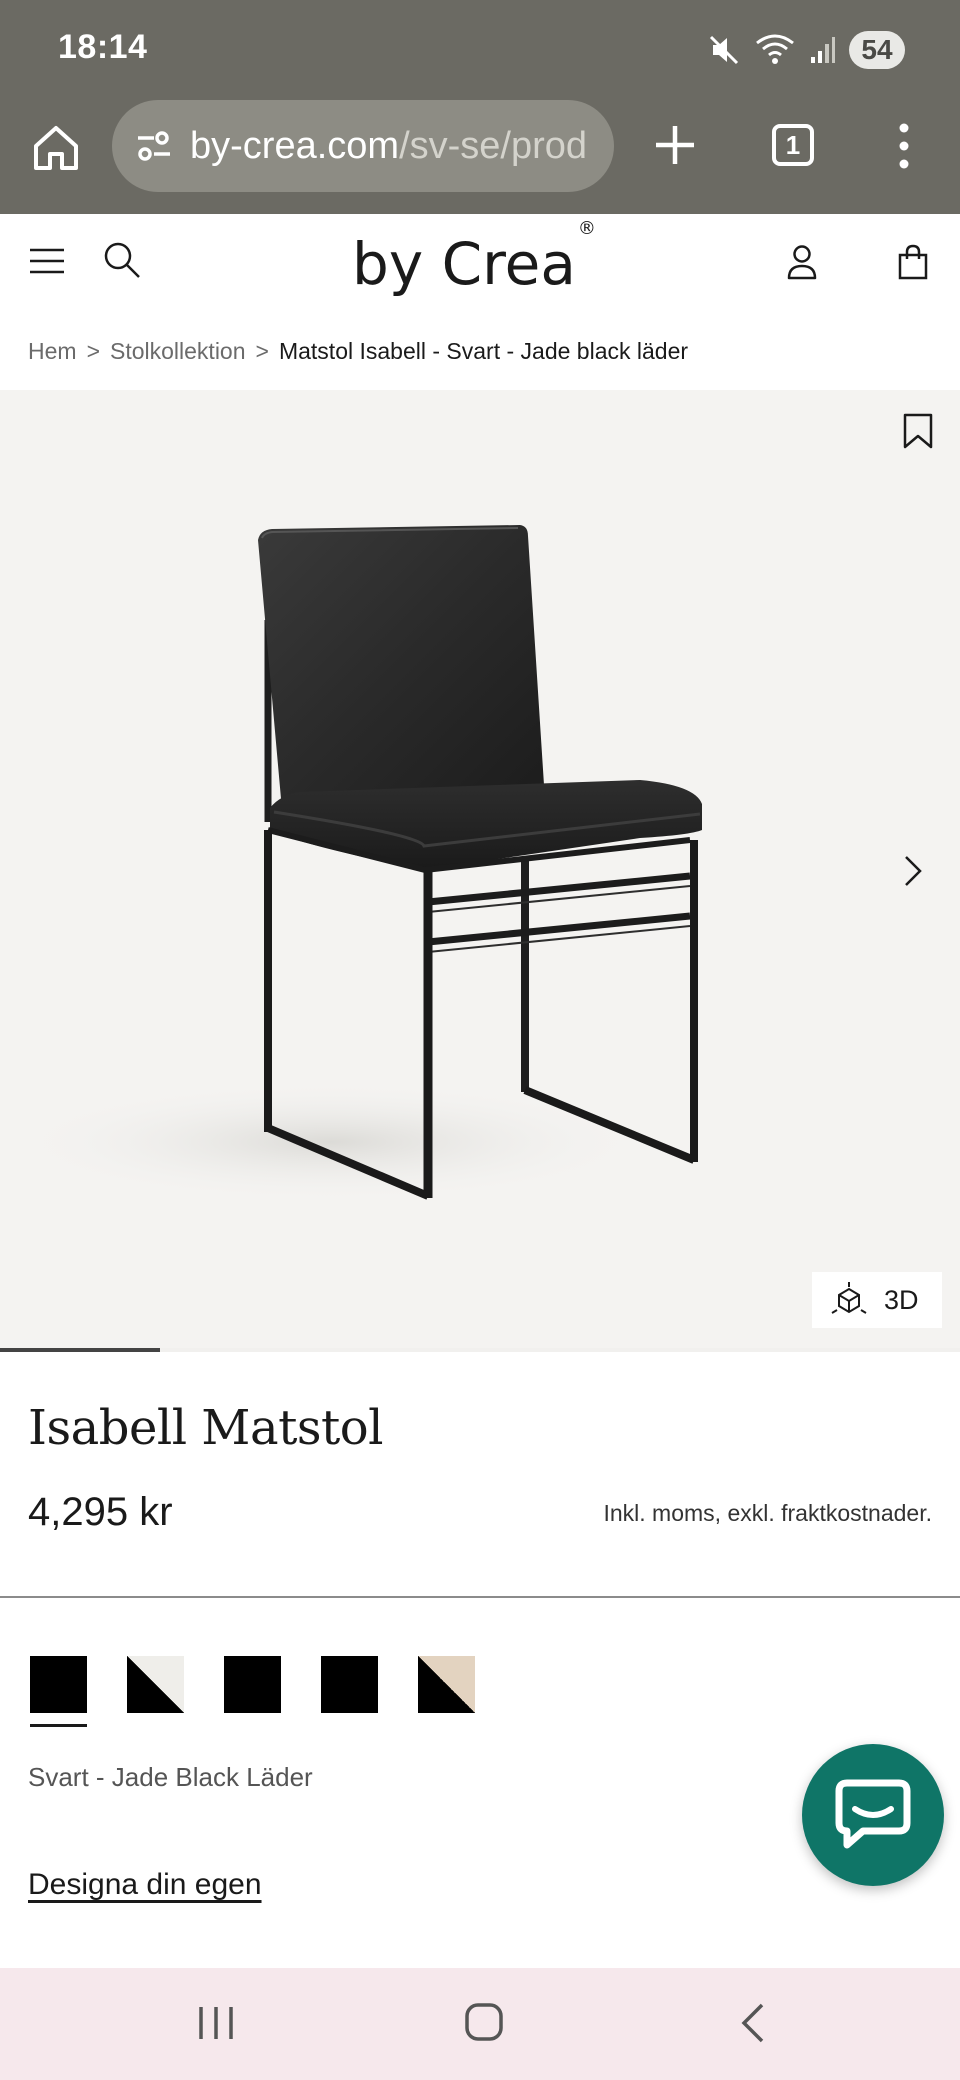 The image size is (960, 2080). What do you see at coordinates (918, 431) in the screenshot?
I see `bookmark-icon` at bounding box center [918, 431].